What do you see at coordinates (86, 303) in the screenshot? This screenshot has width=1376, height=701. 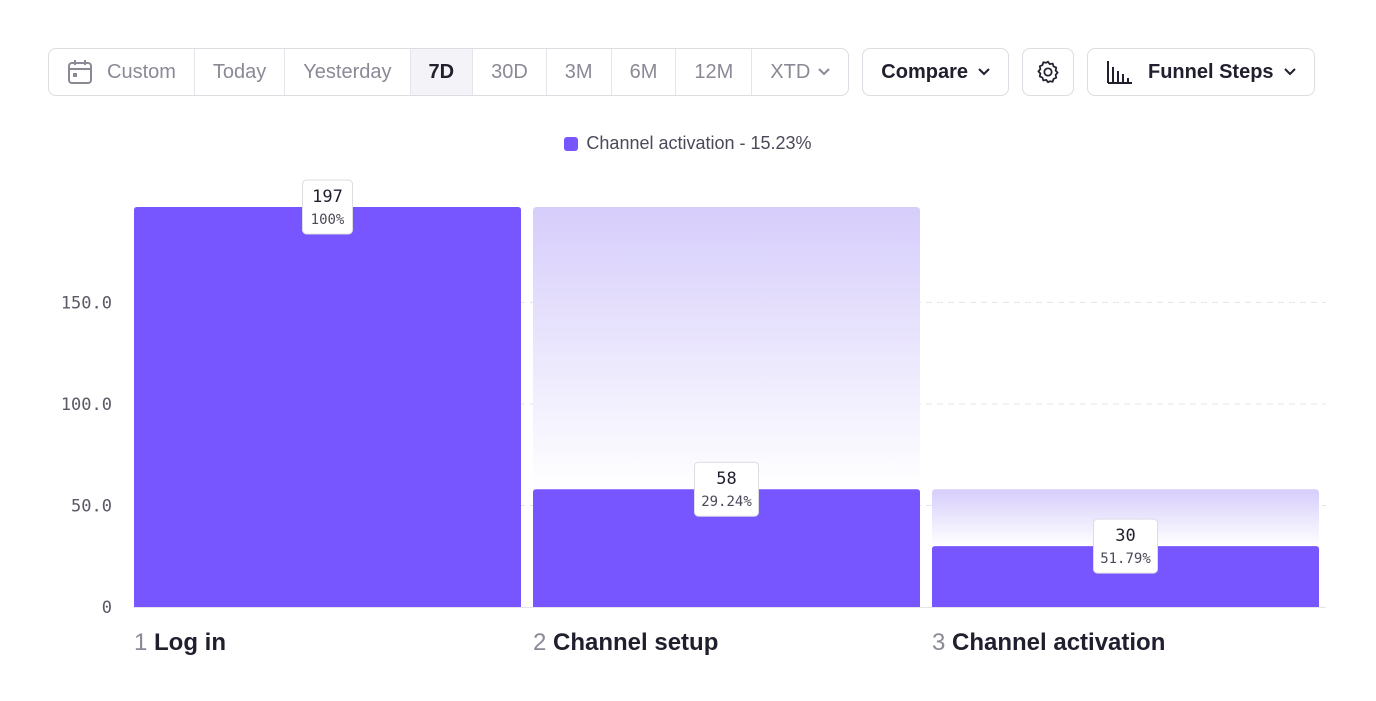 I see `y-tick-label: 150.0` at bounding box center [86, 303].